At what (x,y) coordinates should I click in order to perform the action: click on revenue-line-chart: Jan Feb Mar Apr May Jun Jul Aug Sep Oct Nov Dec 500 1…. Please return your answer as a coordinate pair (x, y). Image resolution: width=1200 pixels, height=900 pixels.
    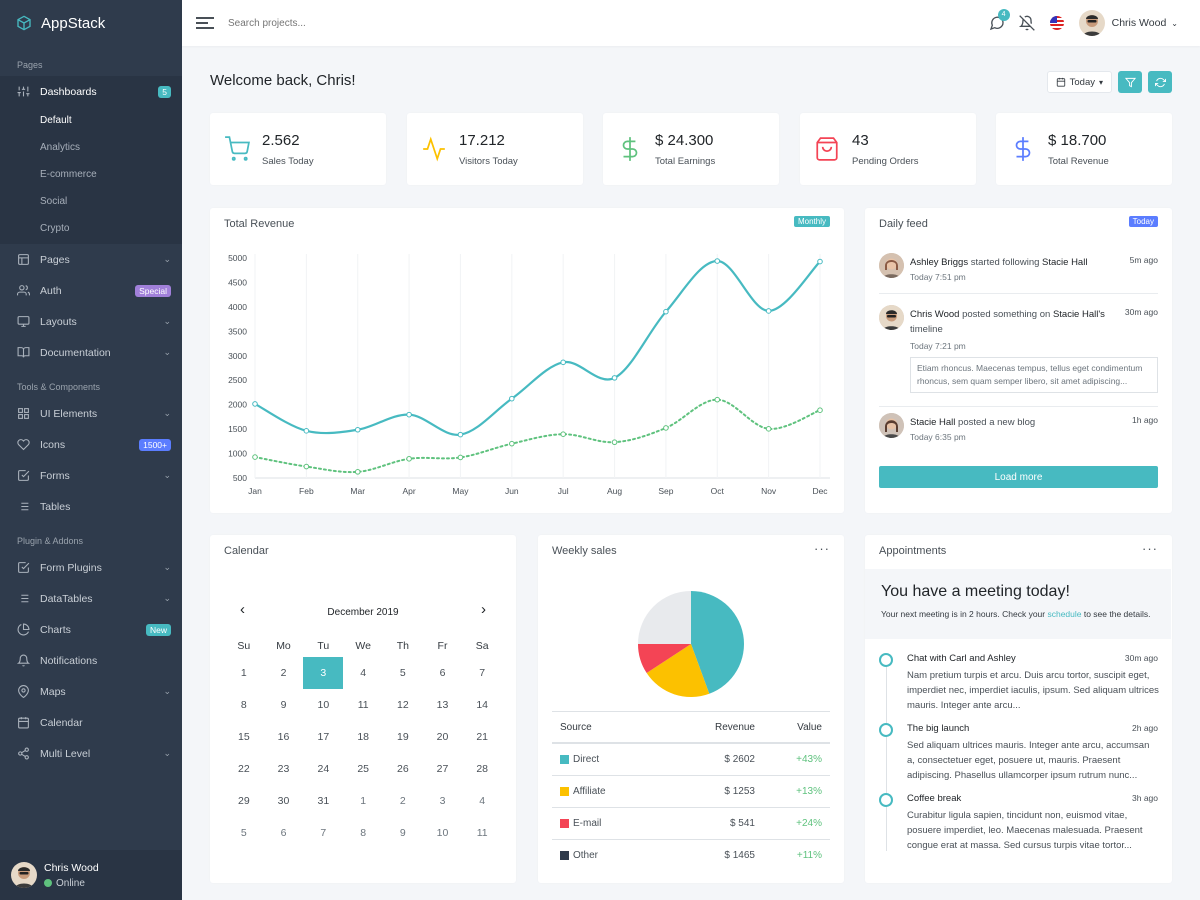
    Looking at the image, I should click on (529, 374).